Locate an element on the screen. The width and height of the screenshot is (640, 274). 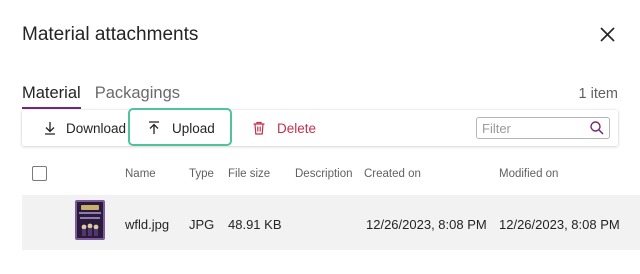
cell-created-on: 12/26/2023, 8:08 PM is located at coordinates (426, 224).